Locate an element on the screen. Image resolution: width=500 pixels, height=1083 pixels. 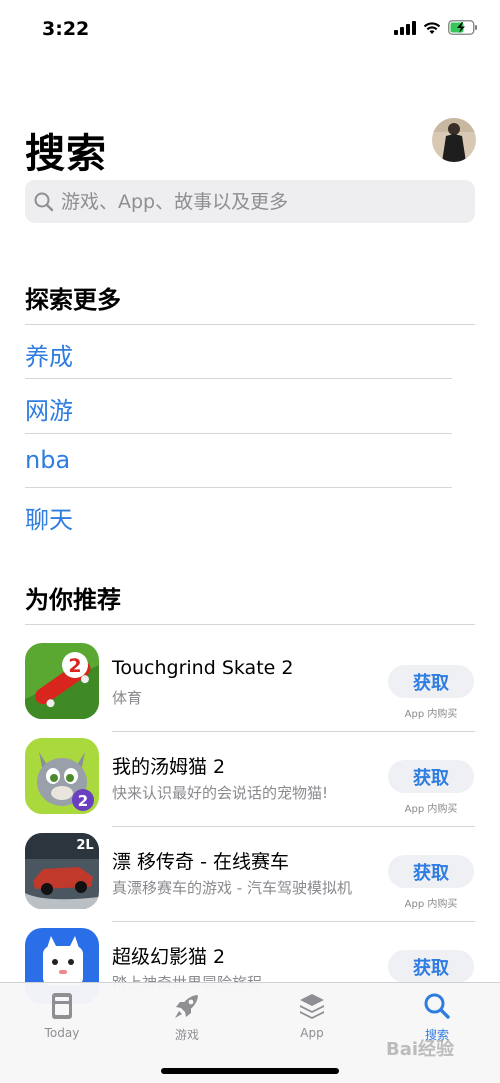
svg-text: 2L is located at coordinates (84, 845).